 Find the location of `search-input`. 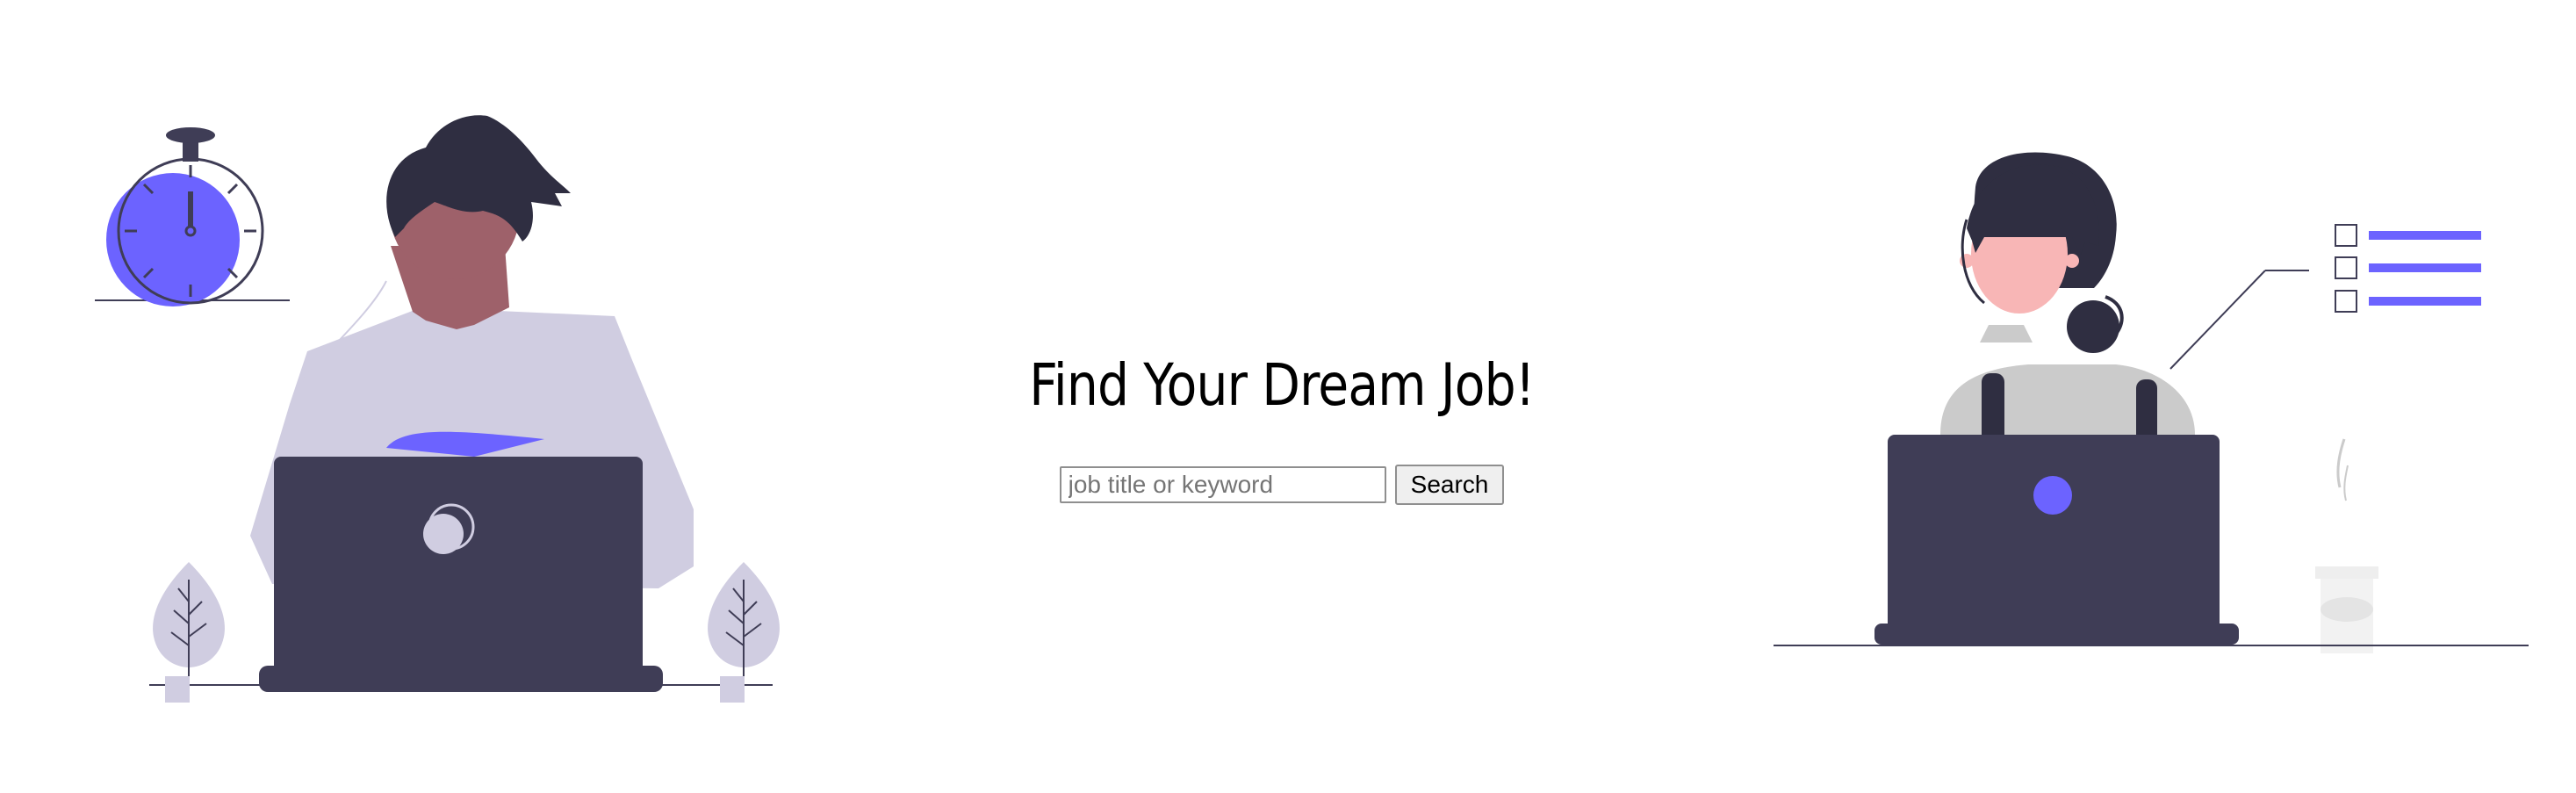

search-input is located at coordinates (1222, 484).